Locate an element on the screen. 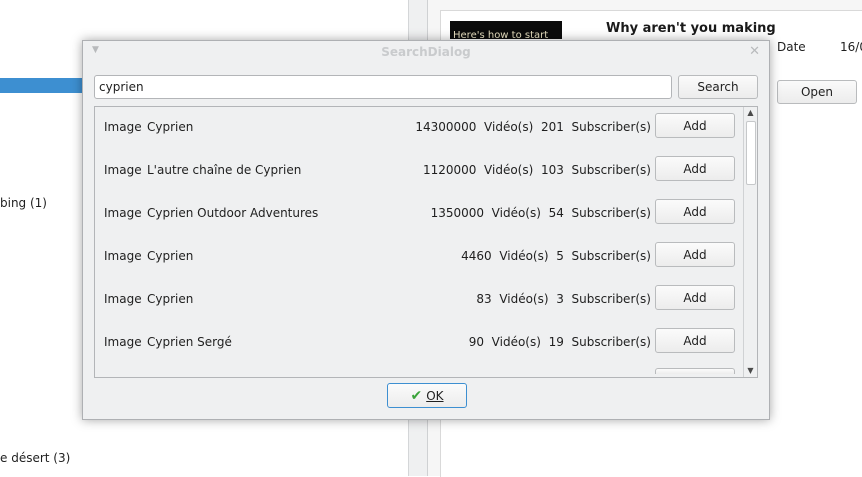 The height and width of the screenshot is (477, 862). dialog-titlebar: ▼ SearchDialog ✕ is located at coordinates (426, 53).